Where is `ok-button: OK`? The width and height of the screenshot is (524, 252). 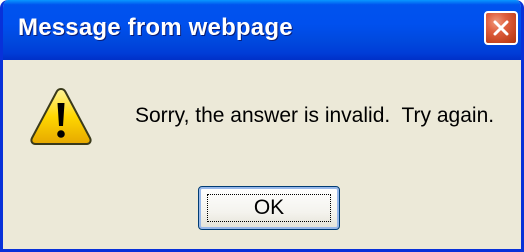 ok-button: OK is located at coordinates (269, 208).